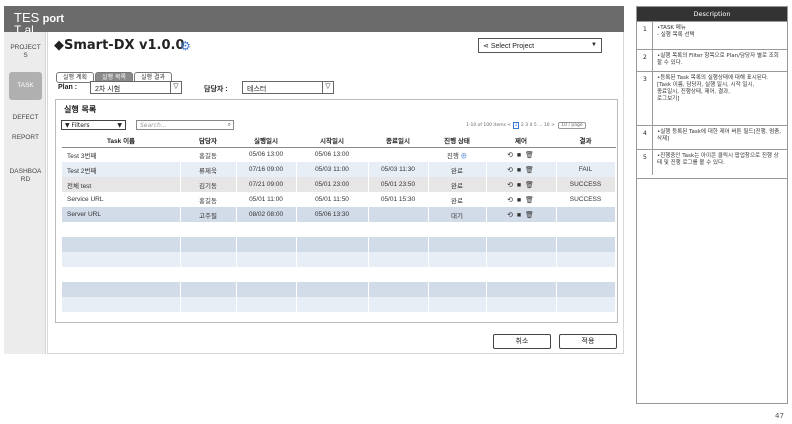 Image resolution: width=792 pixels, height=424 pixels. I want to click on cell-owner: 고주필, so click(208, 214).